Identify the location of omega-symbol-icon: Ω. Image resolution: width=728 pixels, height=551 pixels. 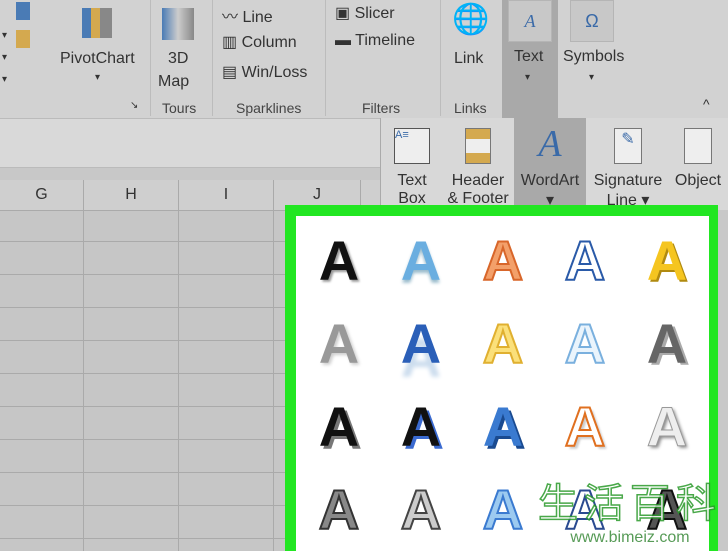
(592, 21).